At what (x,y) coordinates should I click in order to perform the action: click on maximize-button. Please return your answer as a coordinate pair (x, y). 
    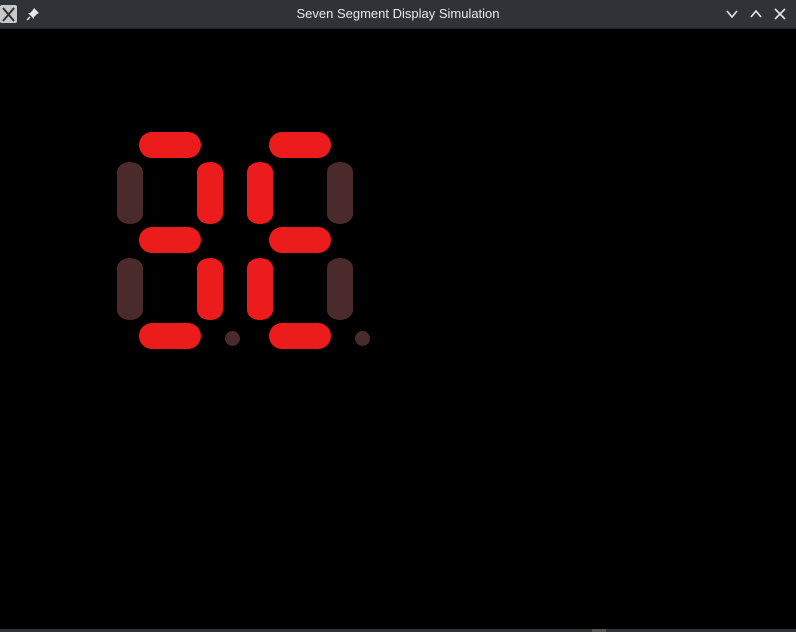
    Looking at the image, I should click on (756, 14).